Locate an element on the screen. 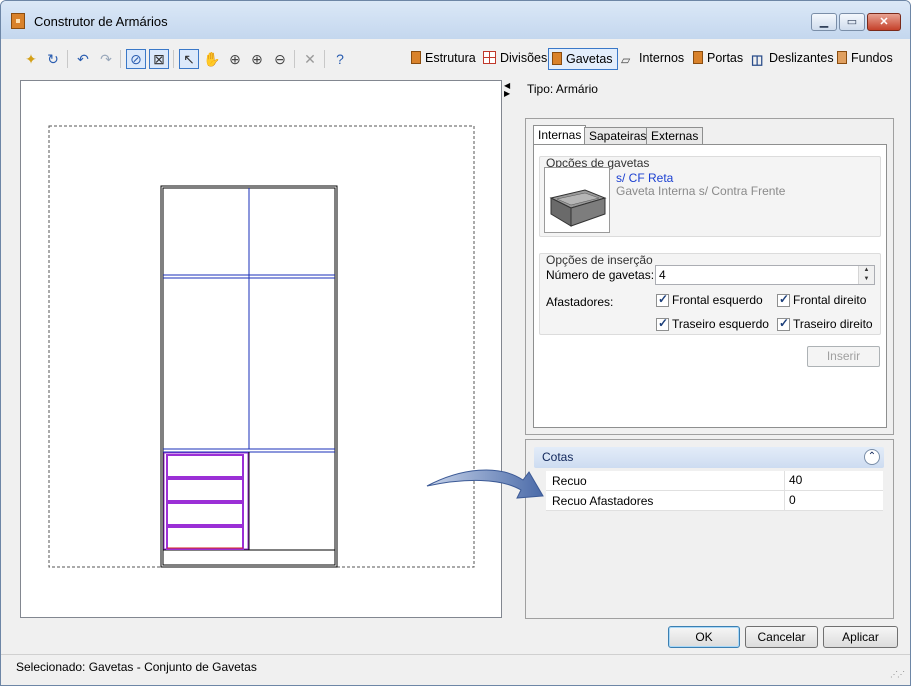 The width and height of the screenshot is (911, 686). delete-icon: ✕ is located at coordinates (310, 59).